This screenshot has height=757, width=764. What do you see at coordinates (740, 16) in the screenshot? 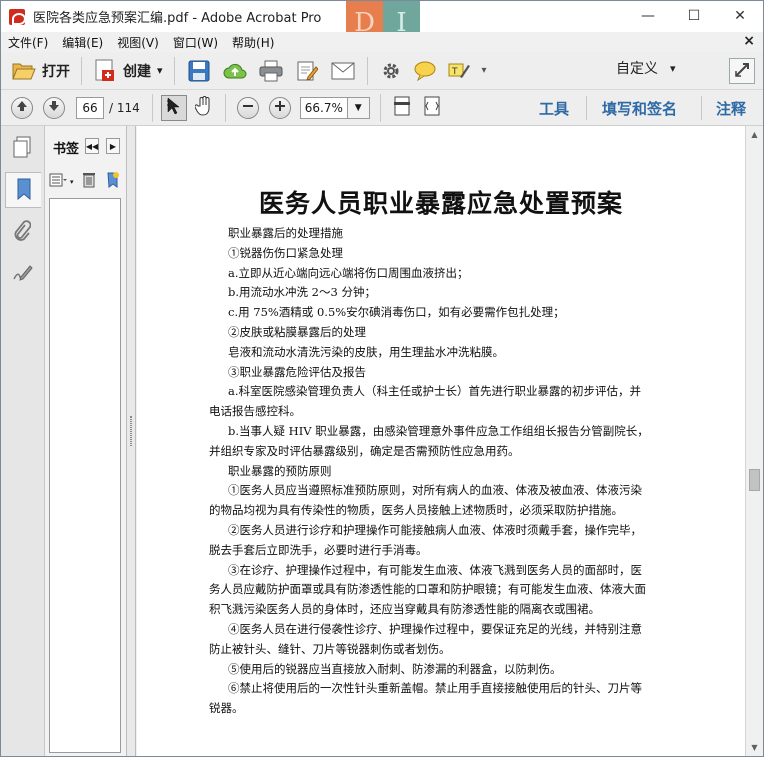
I see `close-button: ✕` at bounding box center [740, 16].